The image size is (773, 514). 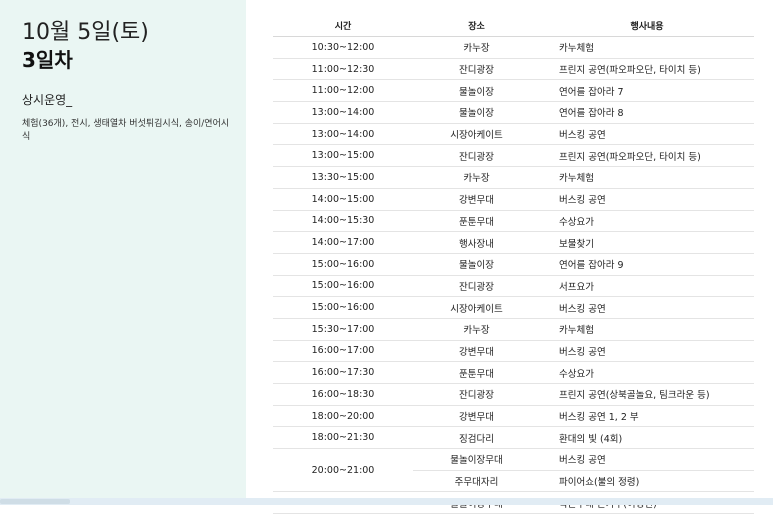 What do you see at coordinates (343, 351) in the screenshot?
I see `cell-time: 16:00~17:00` at bounding box center [343, 351].